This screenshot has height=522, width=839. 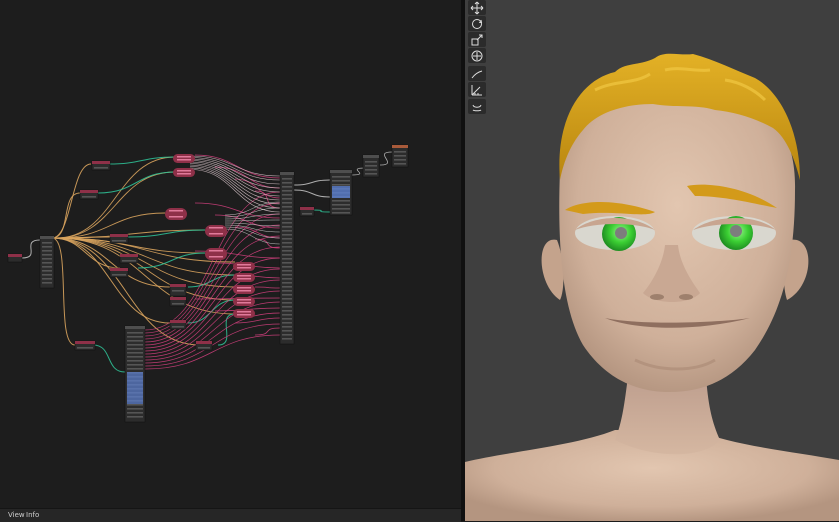 I want to click on transform-tool-button, so click(x=477, y=55).